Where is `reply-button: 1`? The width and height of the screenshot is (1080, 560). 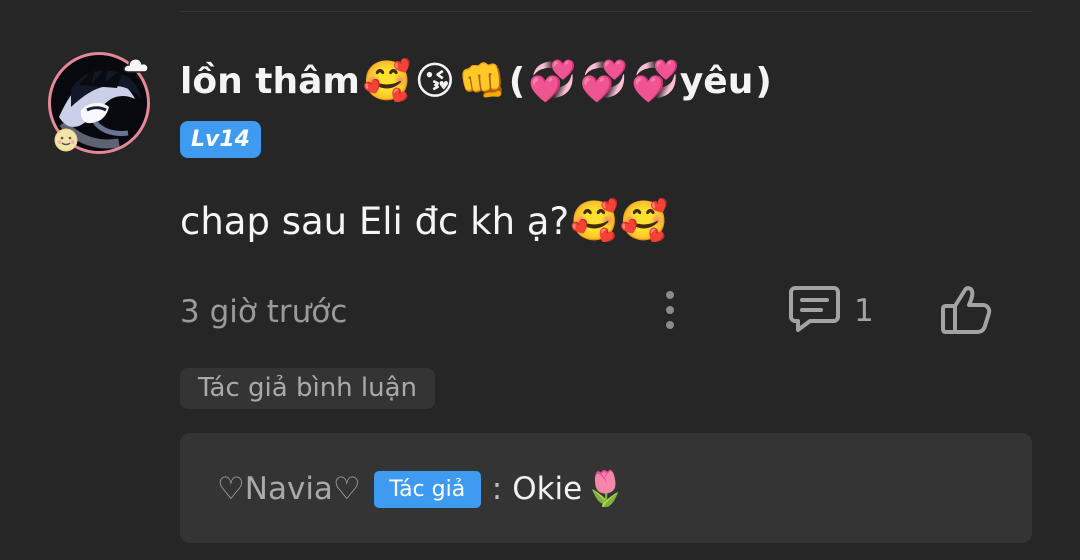 reply-button: 1 is located at coordinates (833, 309).